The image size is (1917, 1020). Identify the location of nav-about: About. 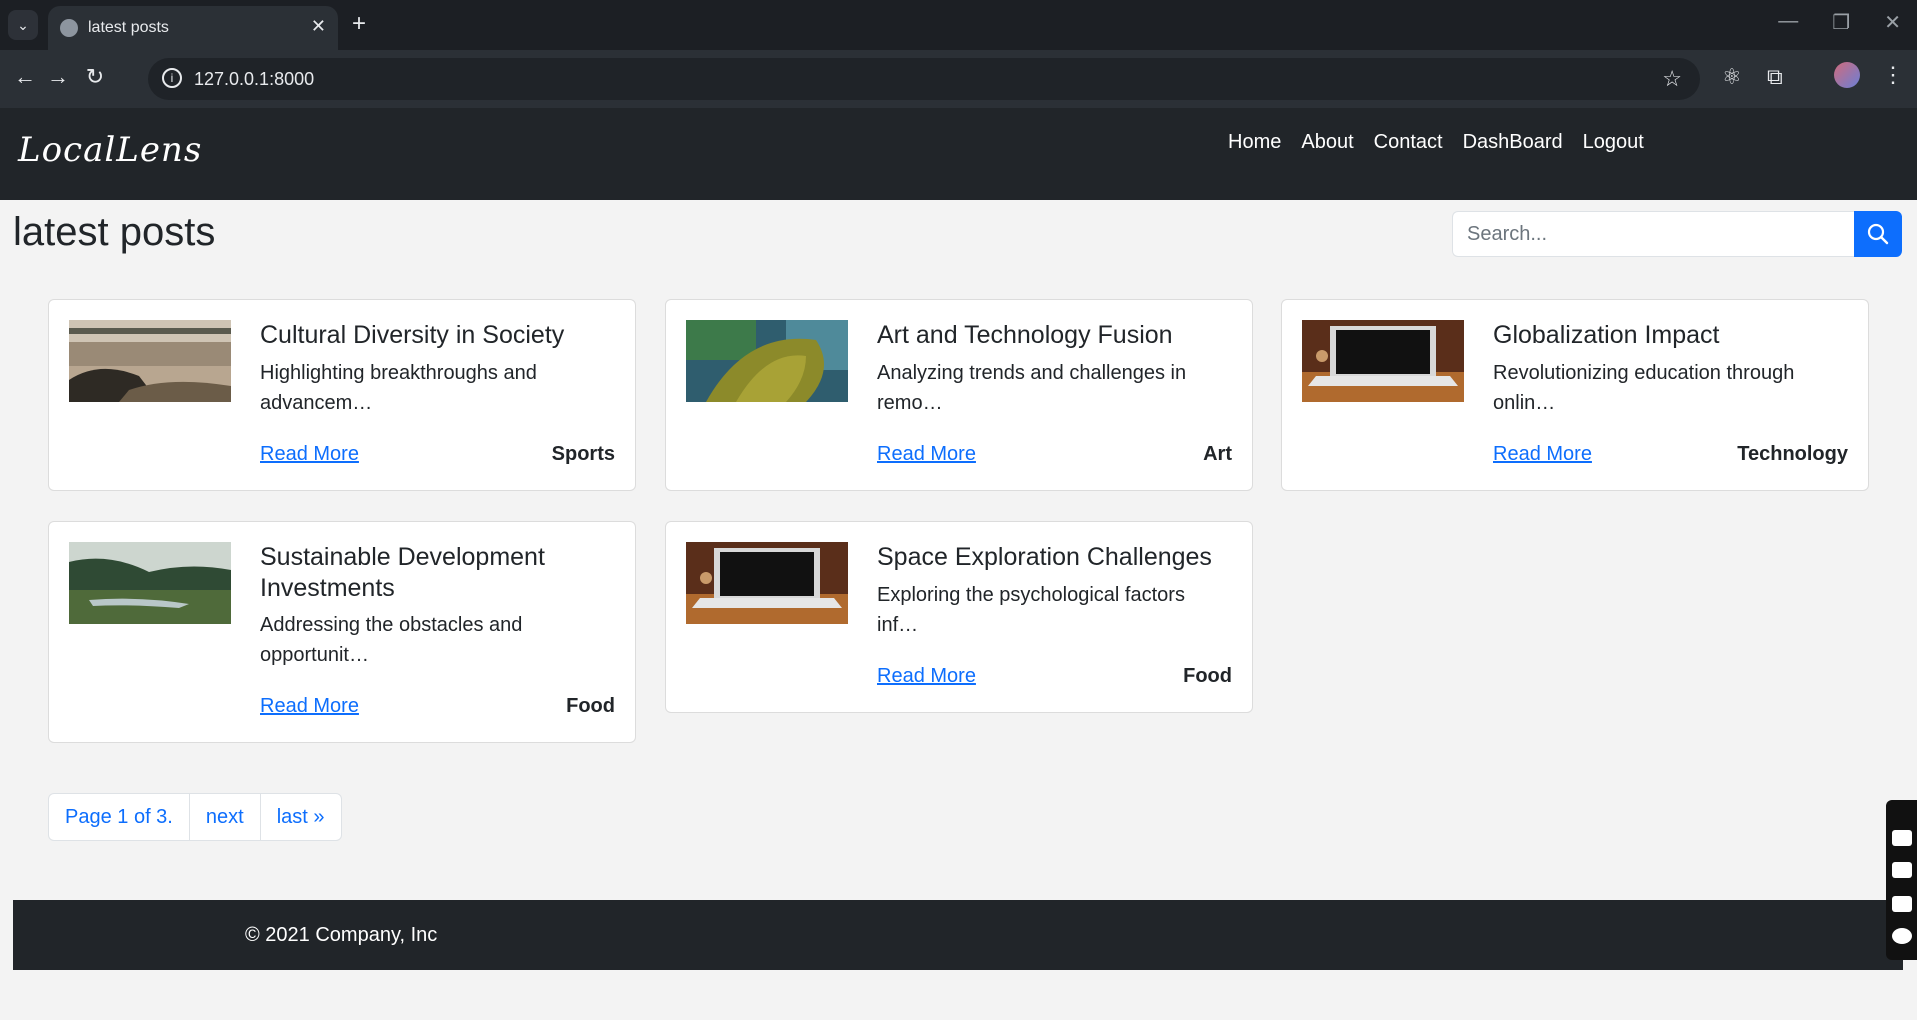
(1327, 142).